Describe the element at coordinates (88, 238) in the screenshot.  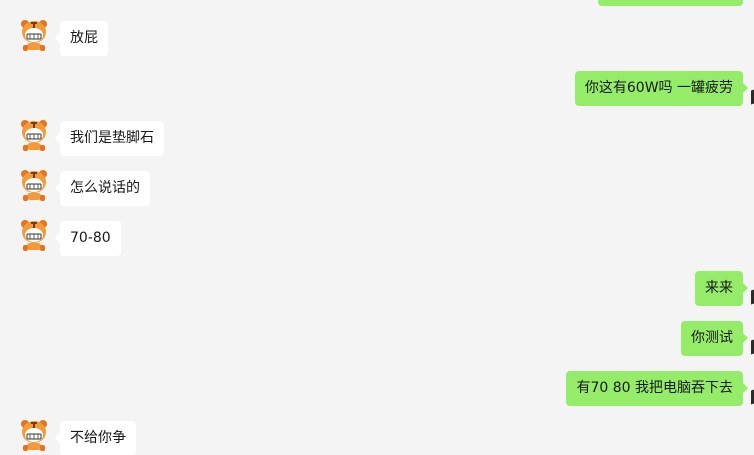
I see `message-bubble: 70-80` at that location.